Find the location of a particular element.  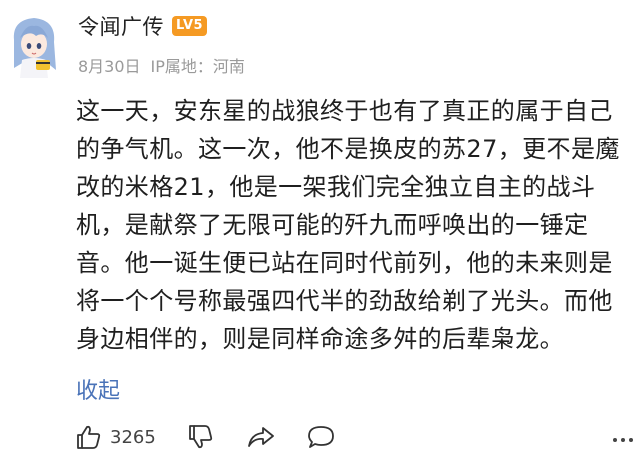

username: 令闻广传 is located at coordinates (121, 26).